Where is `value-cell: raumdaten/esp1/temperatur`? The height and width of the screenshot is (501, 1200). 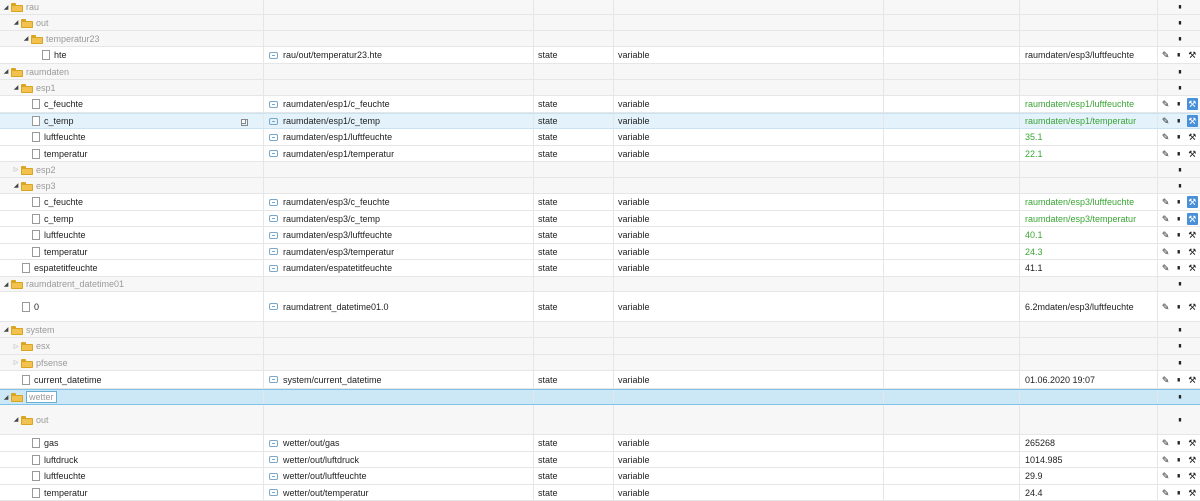 value-cell: raumdaten/esp1/temperatur is located at coordinates (1089, 121).